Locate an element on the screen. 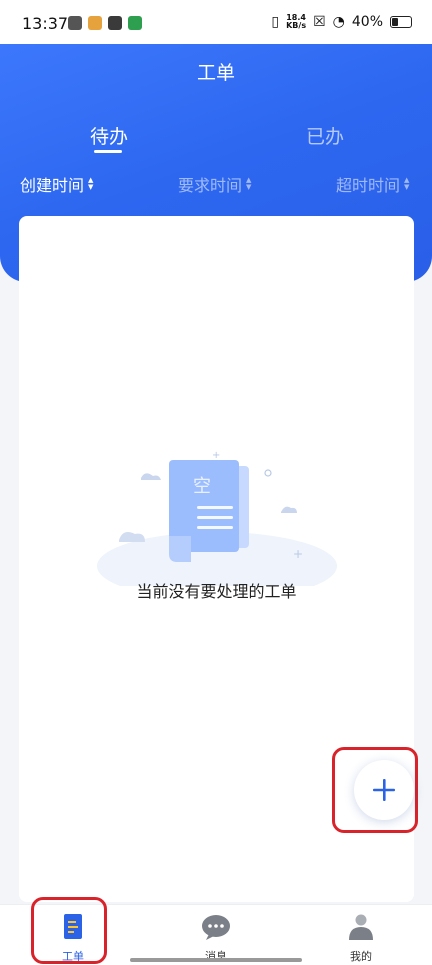 The height and width of the screenshot is (965, 432). notification-icons is located at coordinates (105, 23).